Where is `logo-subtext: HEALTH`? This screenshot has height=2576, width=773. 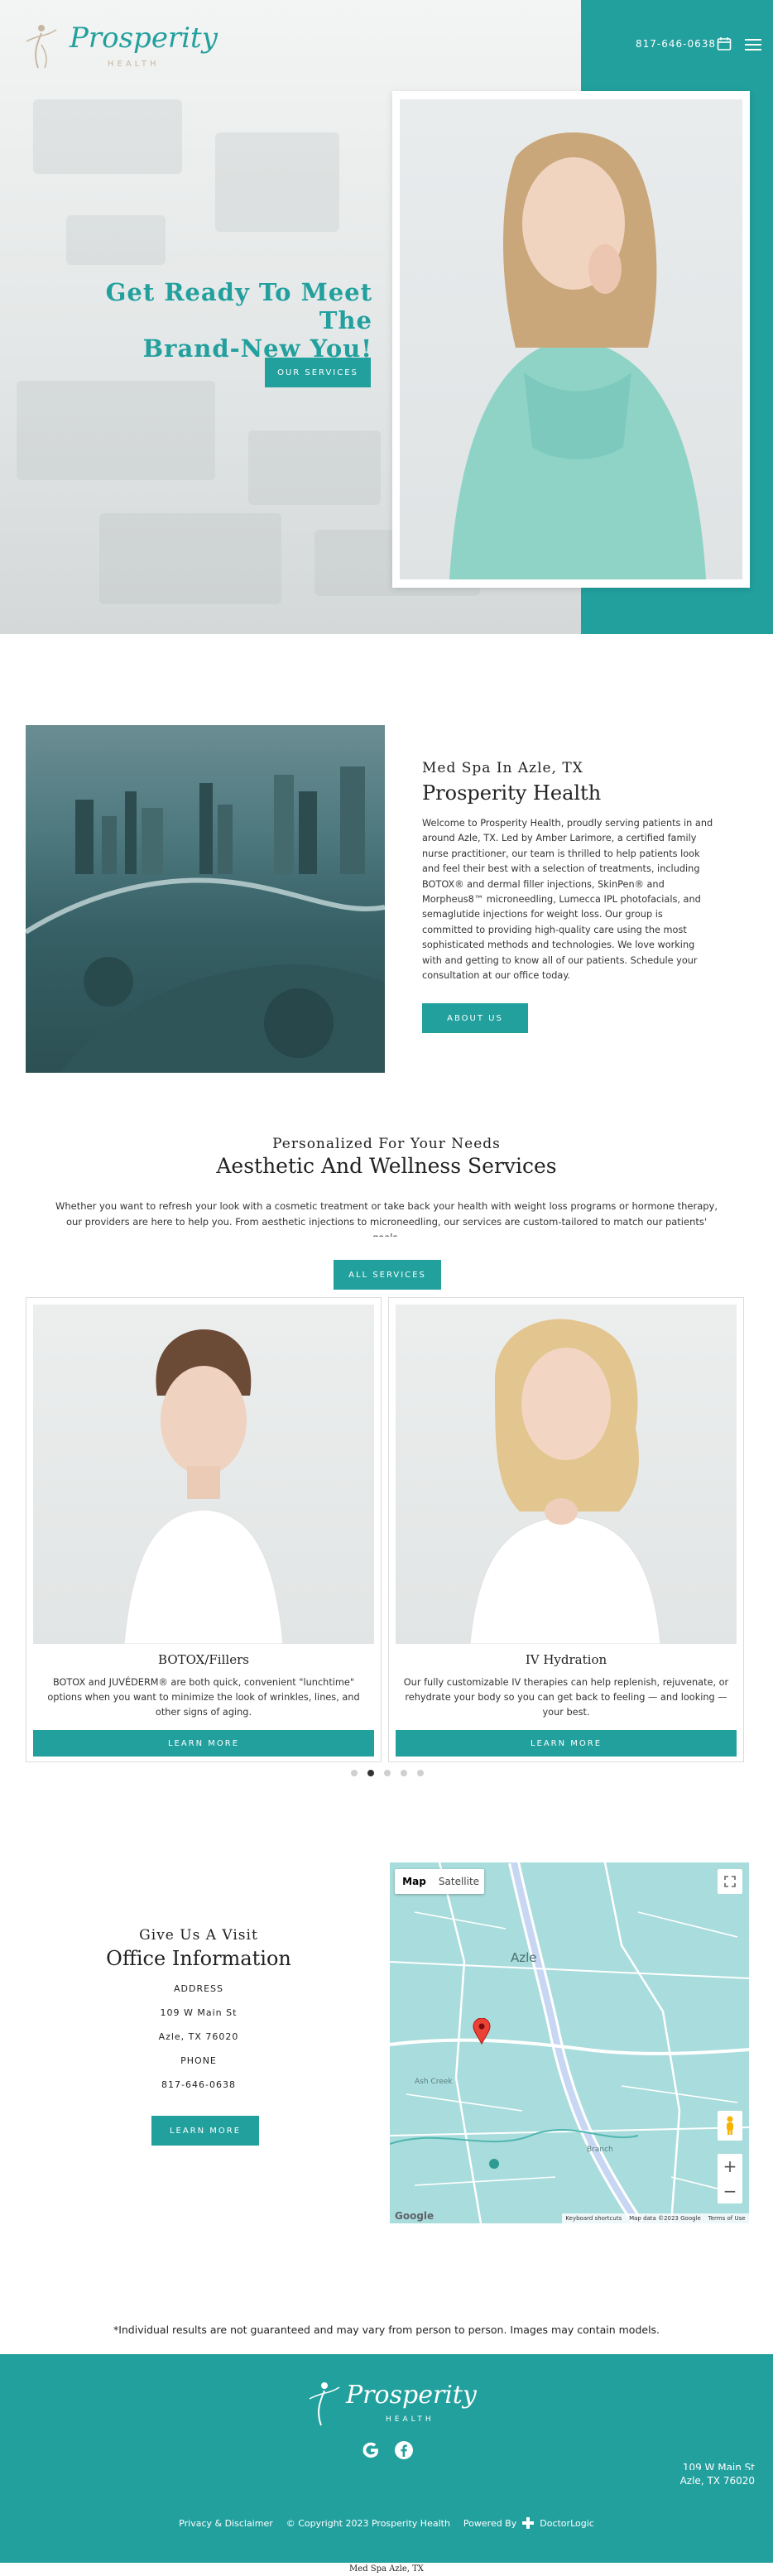 logo-subtext: HEALTH is located at coordinates (134, 64).